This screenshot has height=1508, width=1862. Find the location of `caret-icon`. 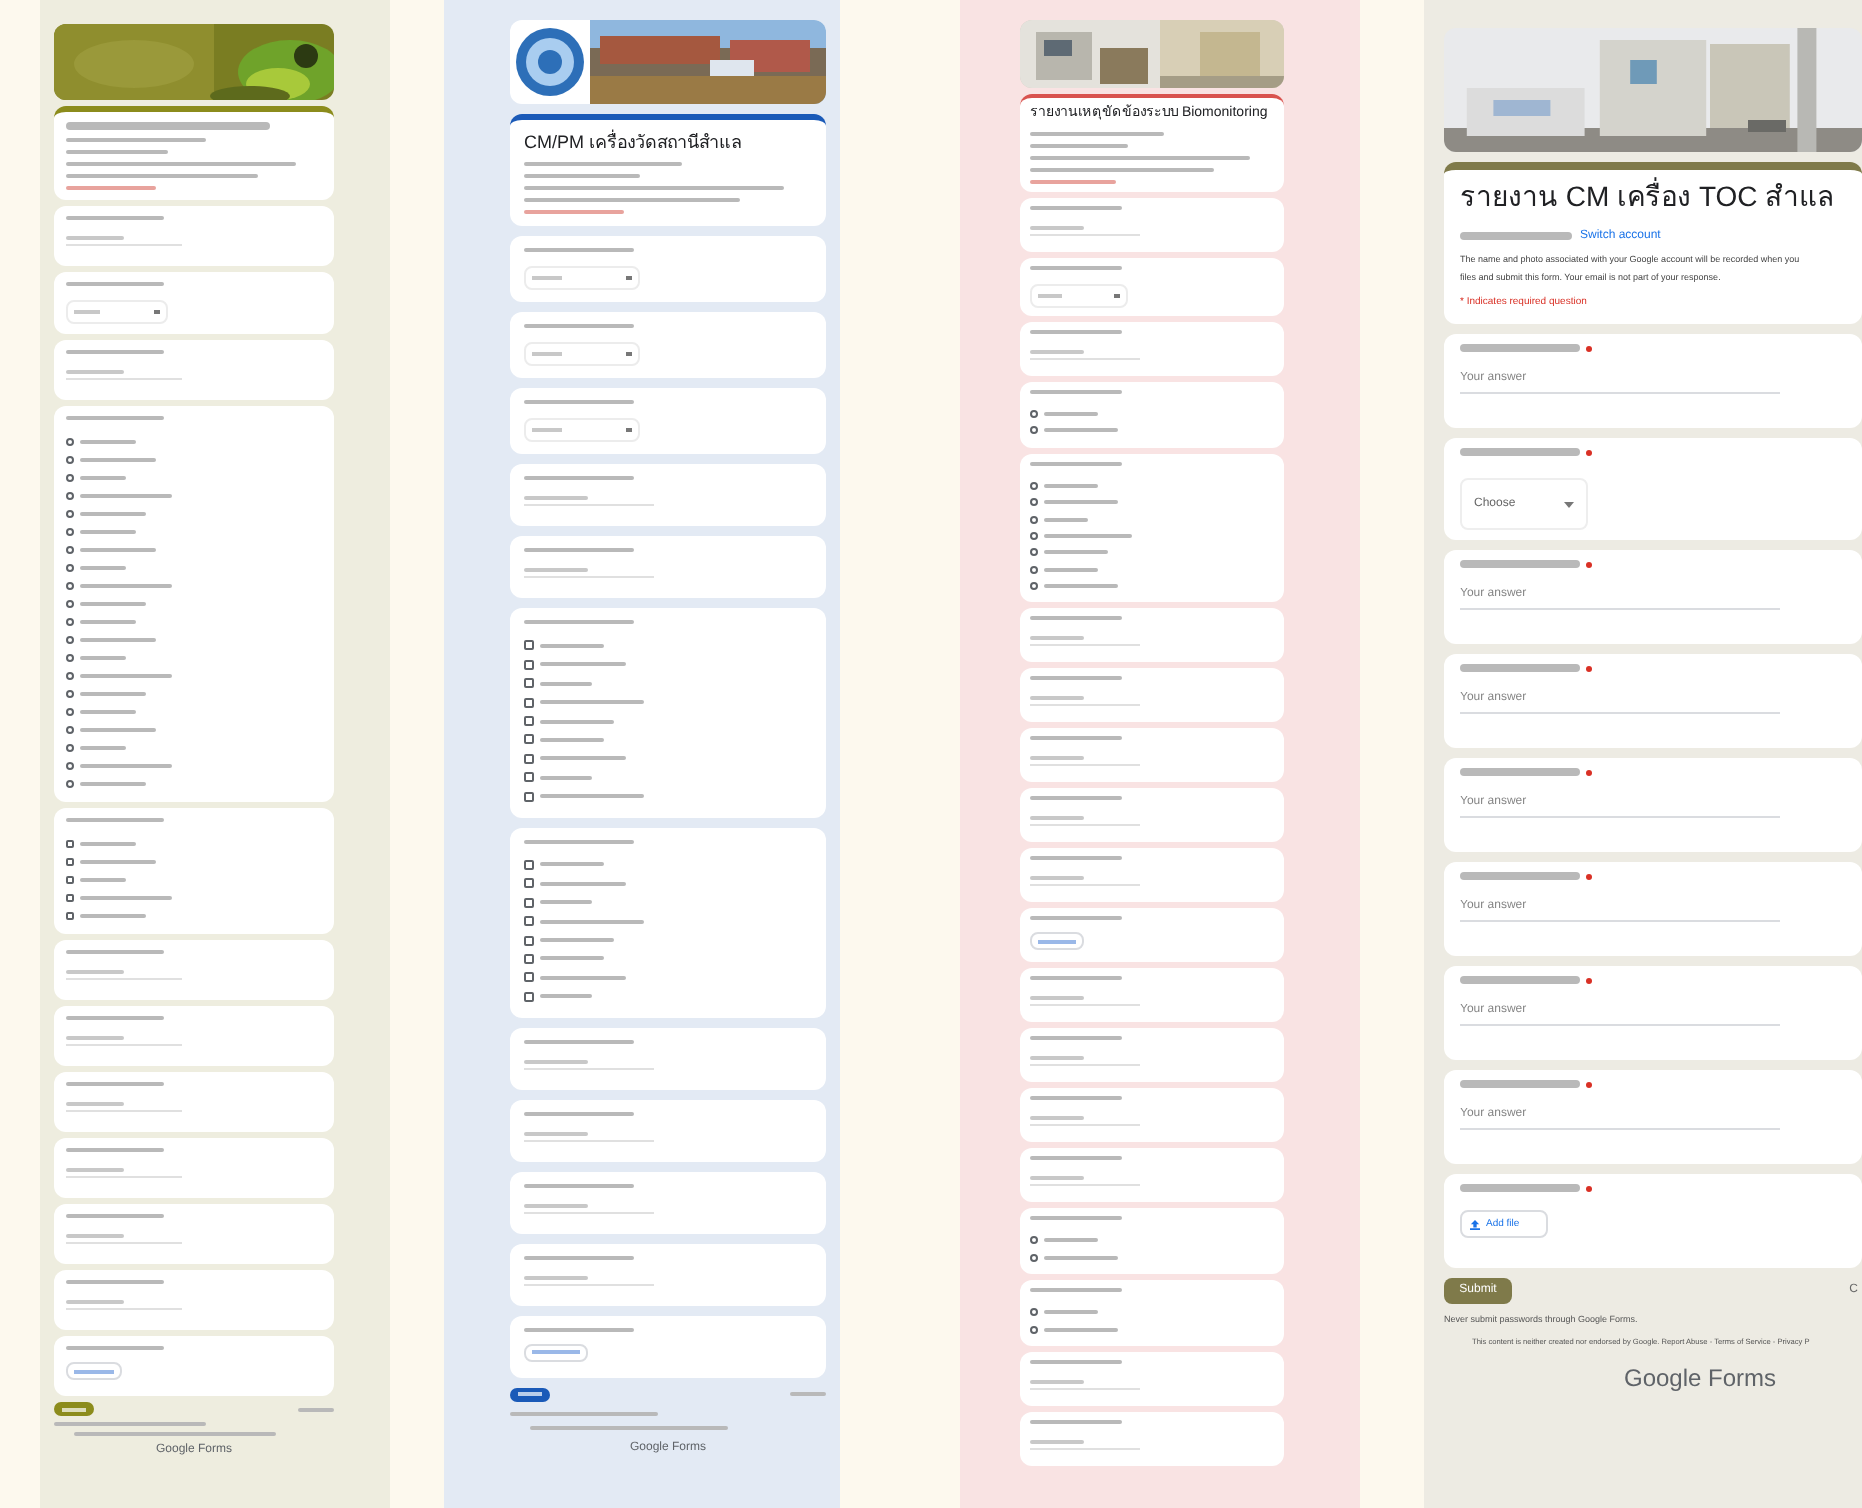

caret-icon is located at coordinates (1569, 504).